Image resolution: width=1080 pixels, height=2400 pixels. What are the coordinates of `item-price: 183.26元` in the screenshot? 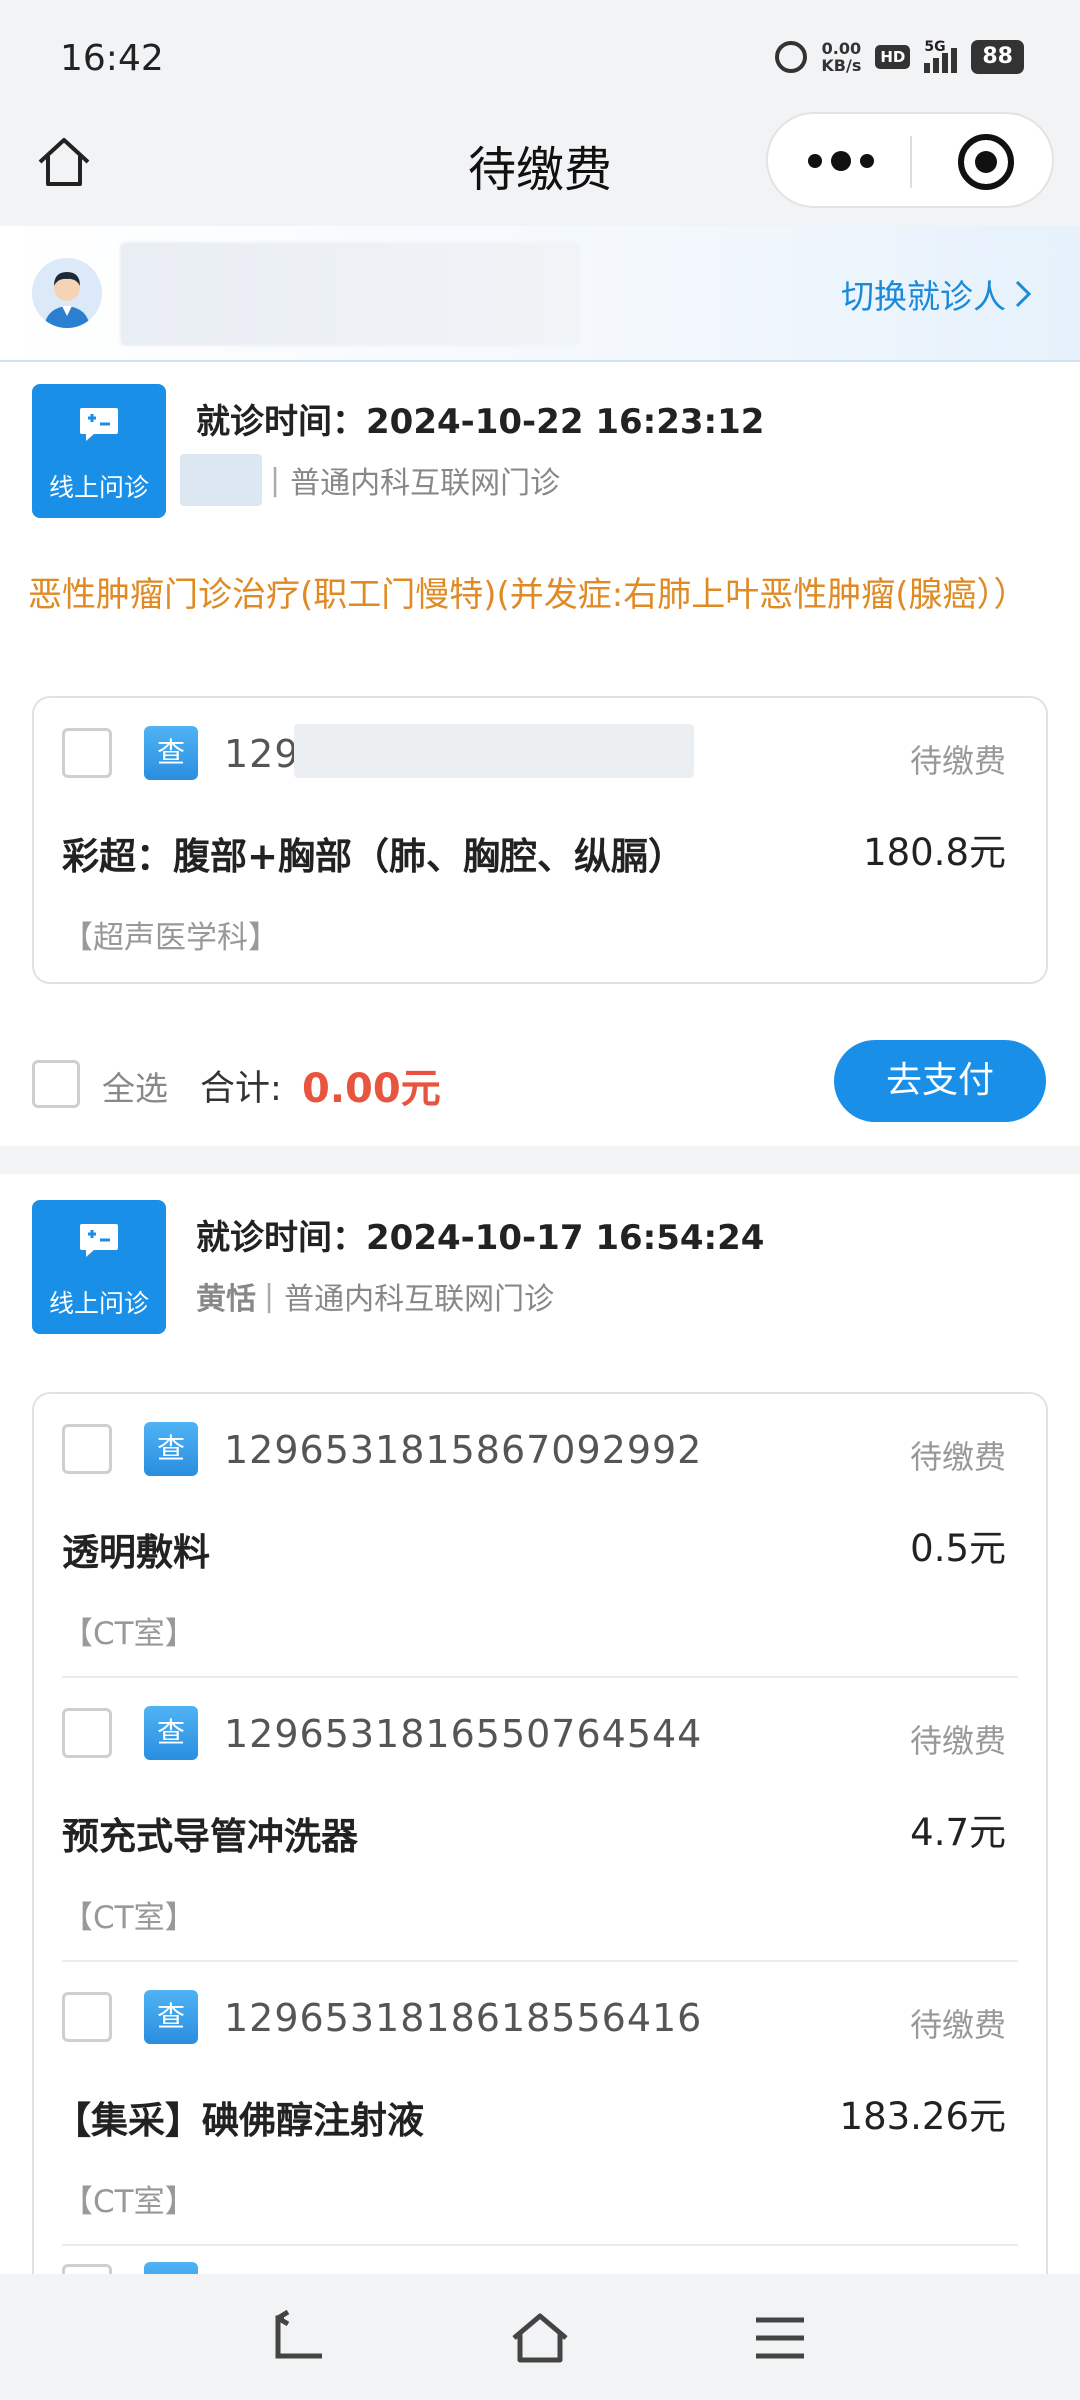 It's located at (922, 2116).